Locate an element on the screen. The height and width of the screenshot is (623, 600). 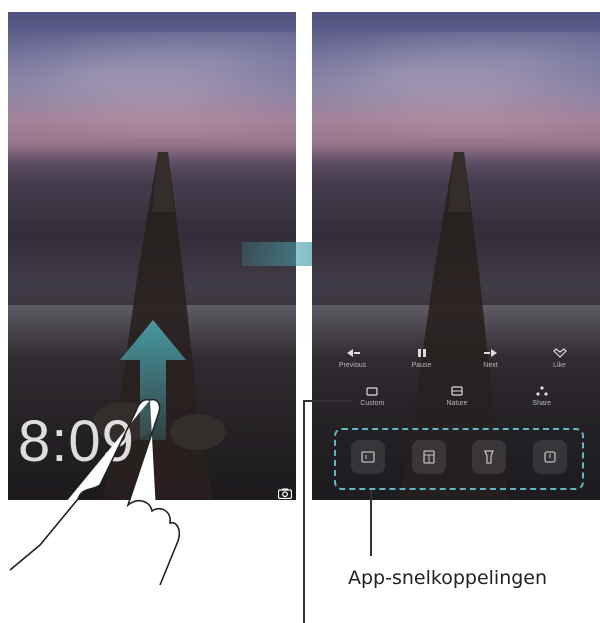
hand-gesture-icon is located at coordinates (94, 492).